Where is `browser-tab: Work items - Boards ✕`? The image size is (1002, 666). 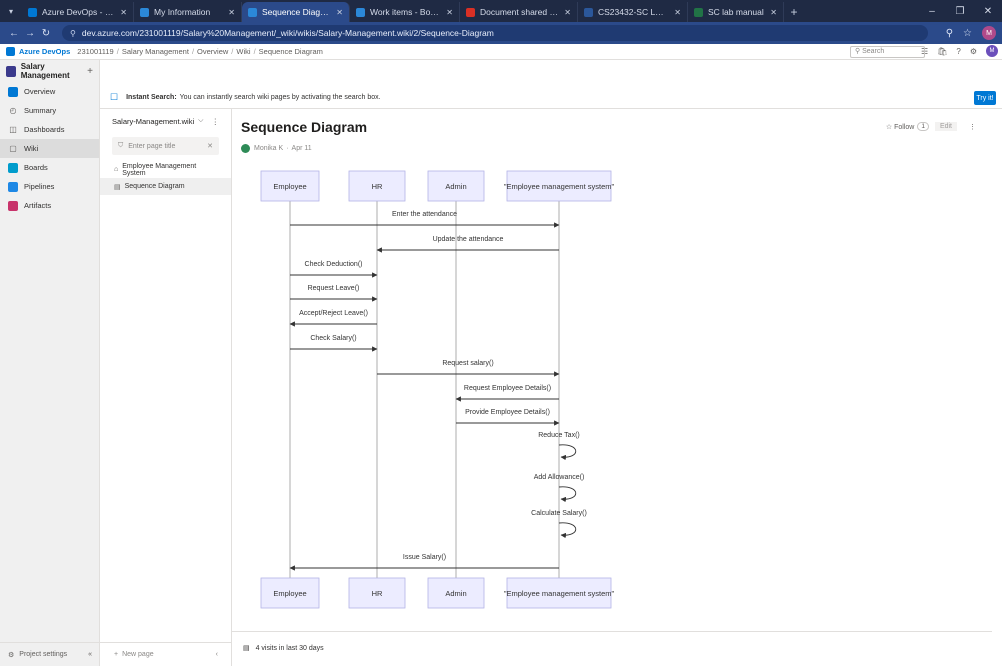
browser-tab: Work items - Boards ✕ is located at coordinates (405, 12).